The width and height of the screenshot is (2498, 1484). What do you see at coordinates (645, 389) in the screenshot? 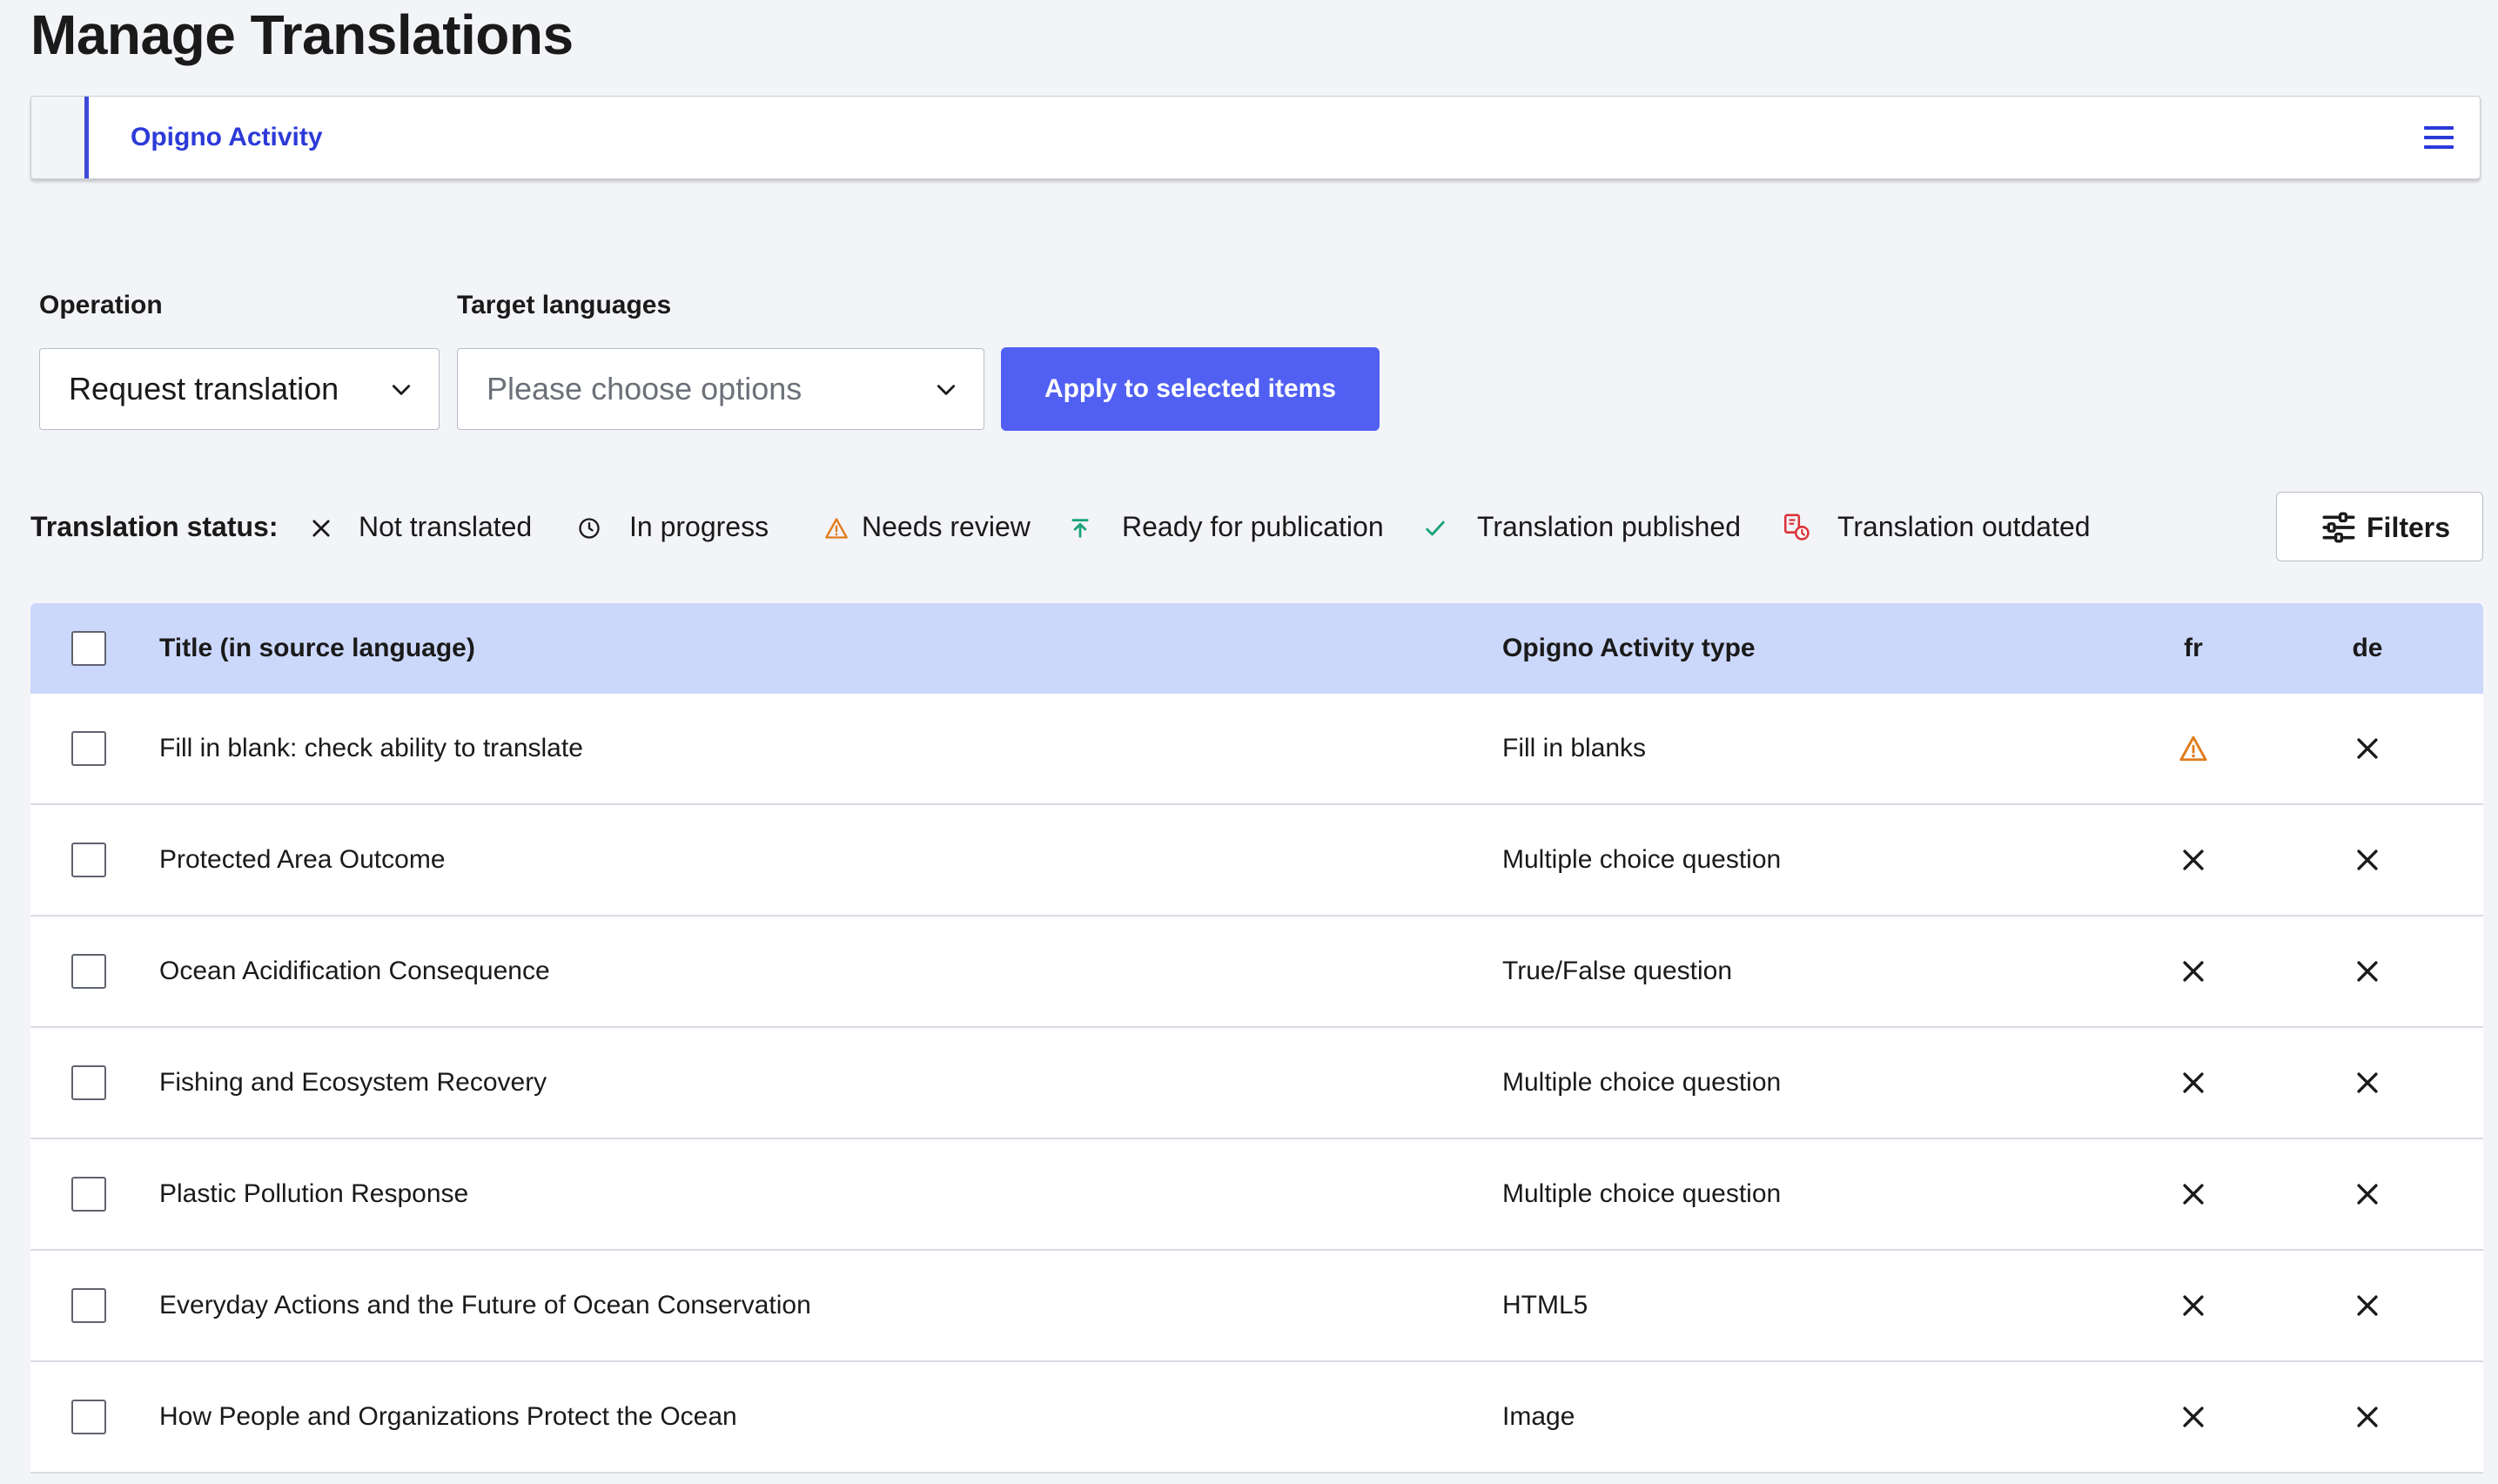
I see `target-languages-placeholder: Please choose options` at bounding box center [645, 389].